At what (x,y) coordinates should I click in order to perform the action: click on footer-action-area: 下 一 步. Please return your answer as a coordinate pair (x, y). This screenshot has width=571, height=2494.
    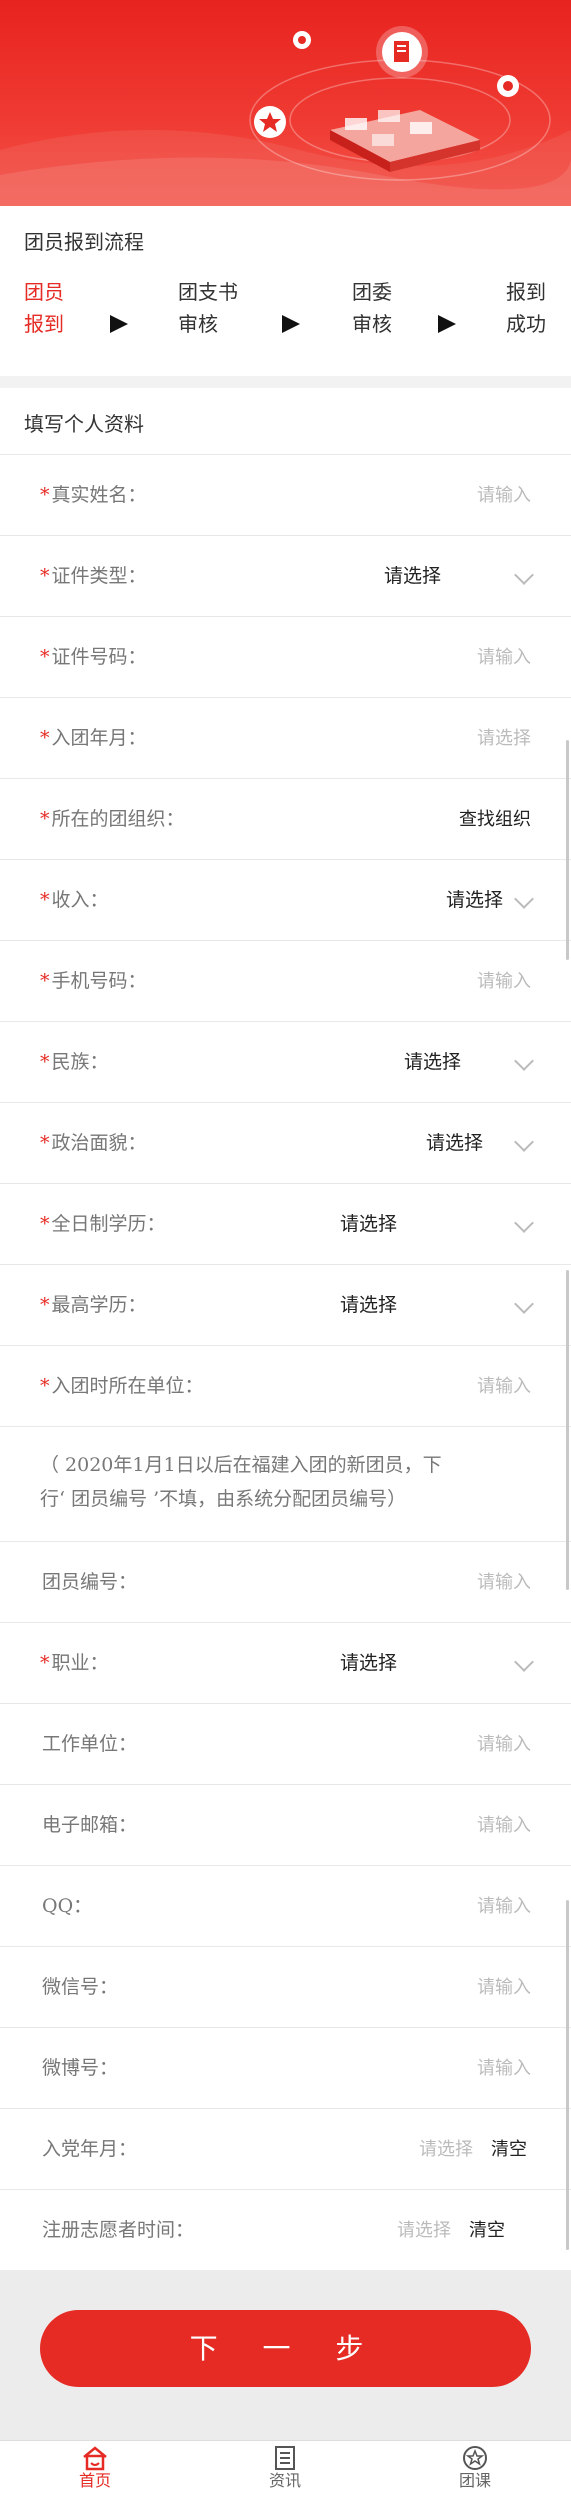
    Looking at the image, I should click on (285, 2356).